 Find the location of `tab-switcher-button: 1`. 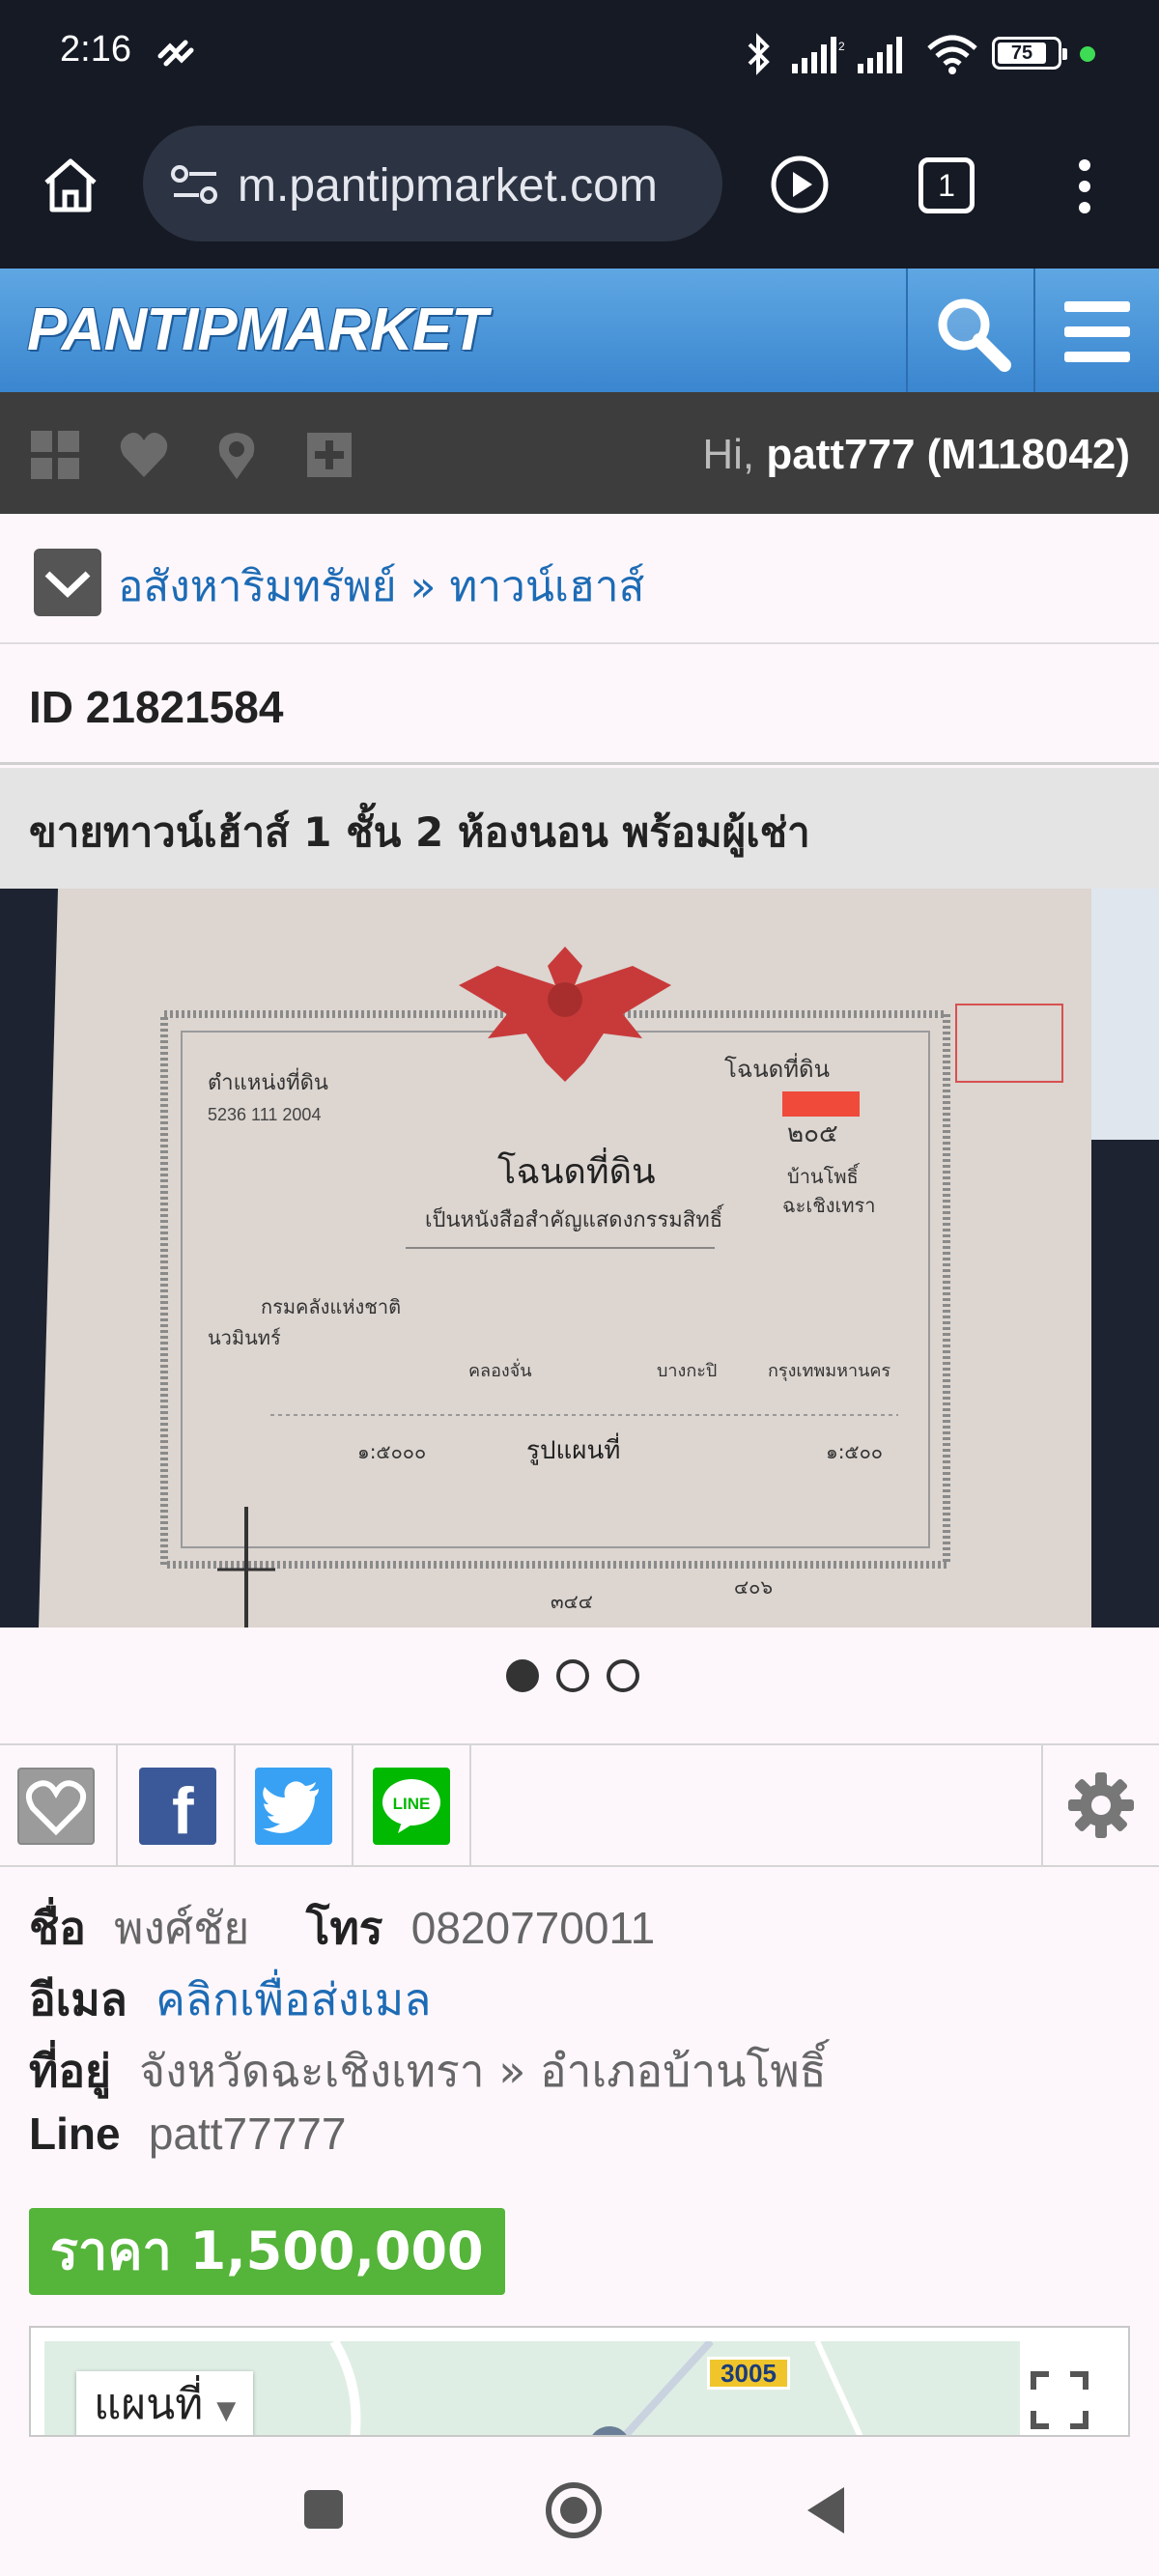

tab-switcher-button: 1 is located at coordinates (947, 185).